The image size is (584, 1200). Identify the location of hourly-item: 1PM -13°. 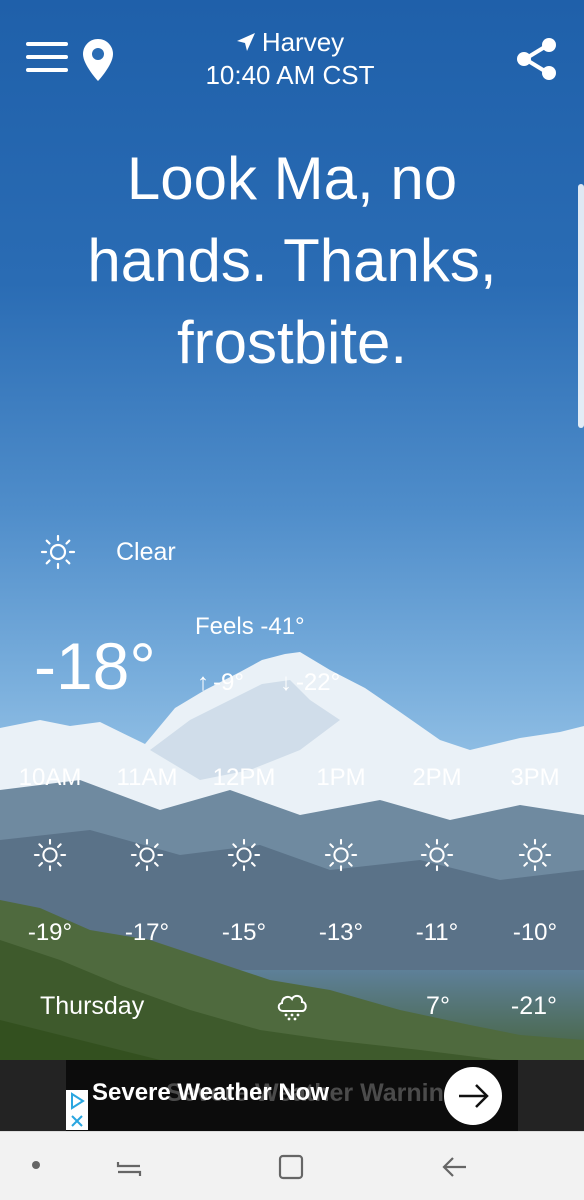
(341, 855).